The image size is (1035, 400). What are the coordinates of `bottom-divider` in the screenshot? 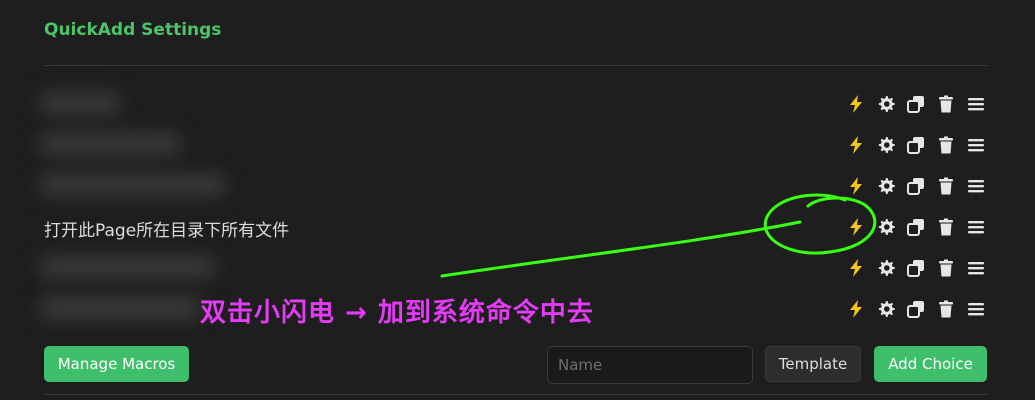 It's located at (515, 394).